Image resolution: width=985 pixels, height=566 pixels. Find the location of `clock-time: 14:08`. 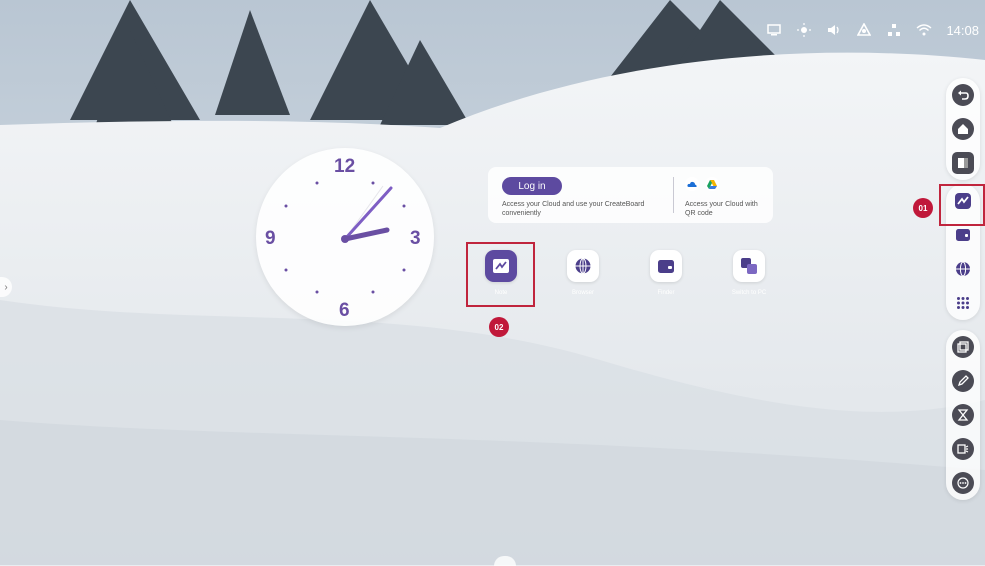

clock-time: 14:08 is located at coordinates (962, 30).